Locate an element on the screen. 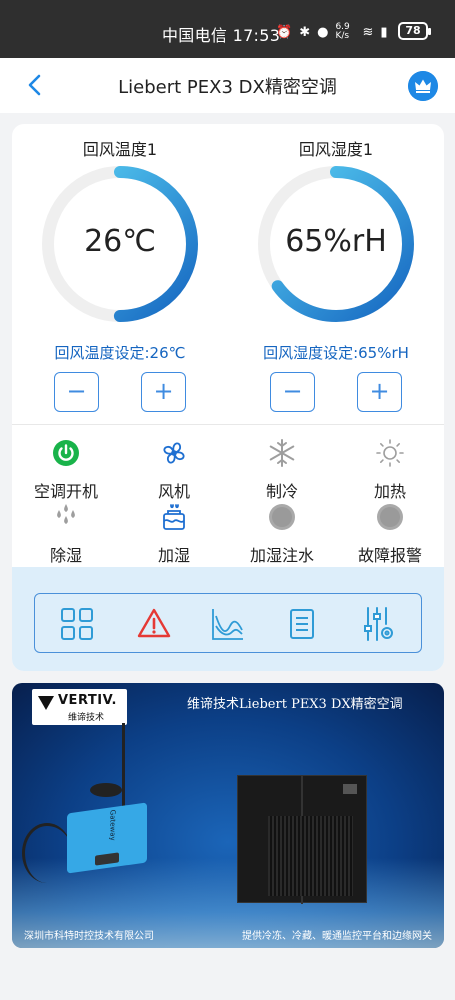  vertiv-logo-mark-icon is located at coordinates (46, 703).